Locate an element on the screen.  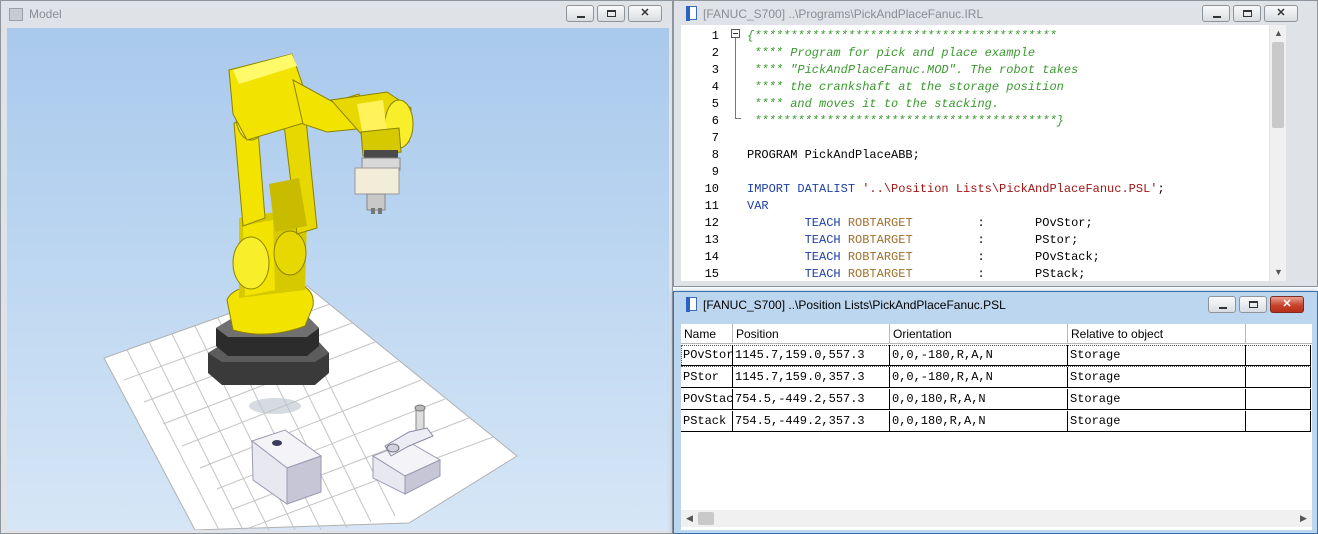
scroll-right-icon: ▶ is located at coordinates (1303, 518).